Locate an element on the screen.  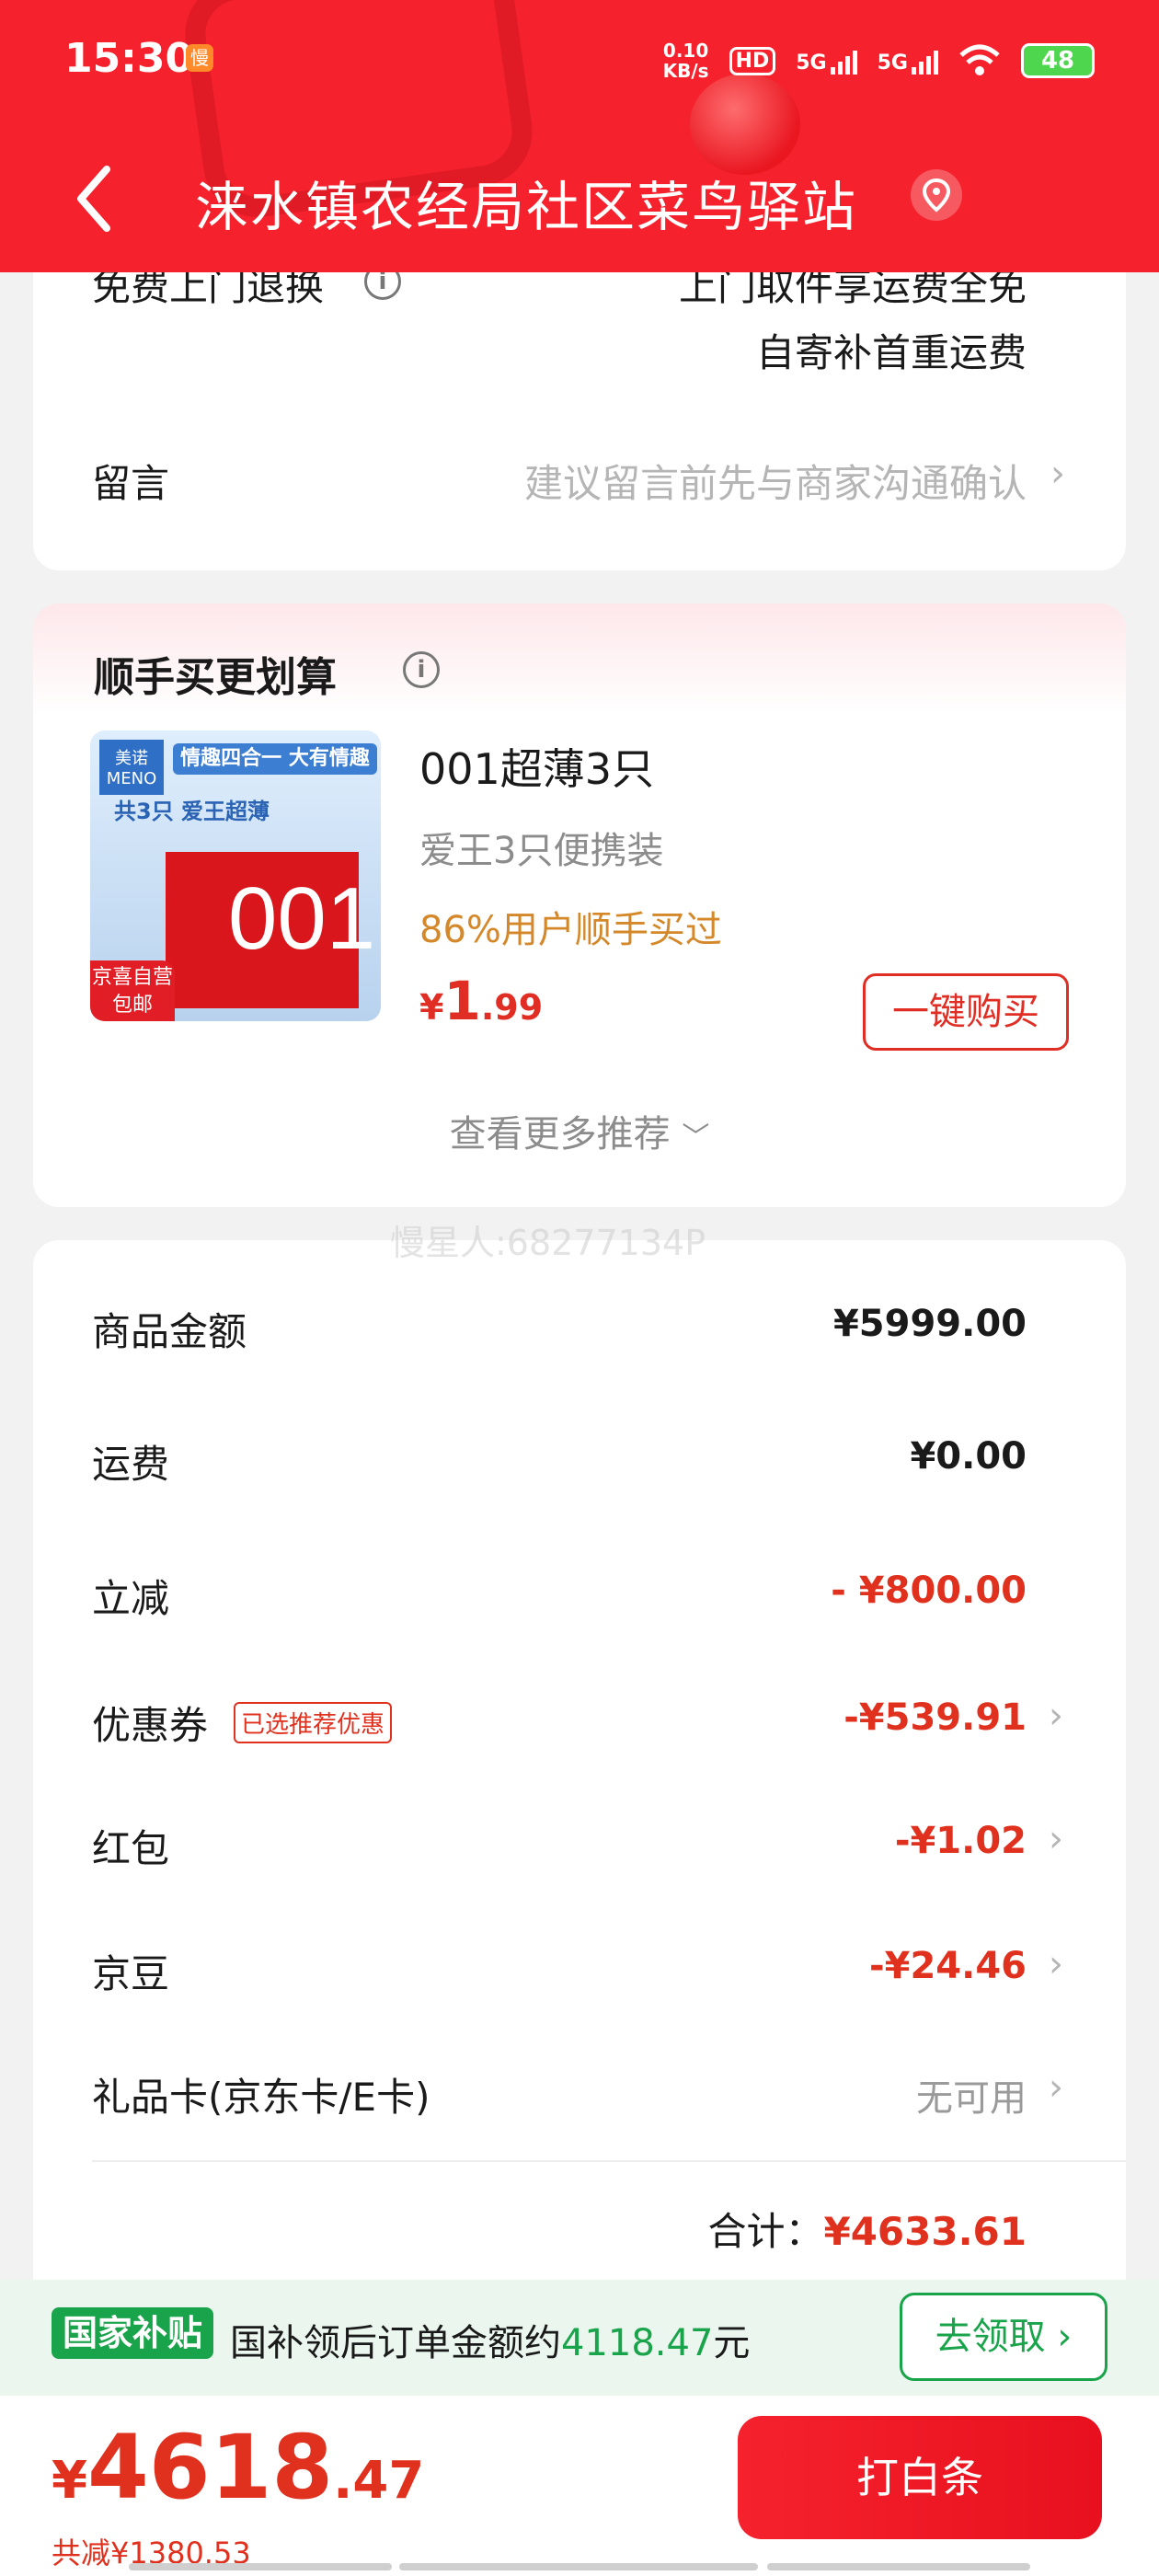
net-speed: 0.10 KB/s is located at coordinates (686, 60).